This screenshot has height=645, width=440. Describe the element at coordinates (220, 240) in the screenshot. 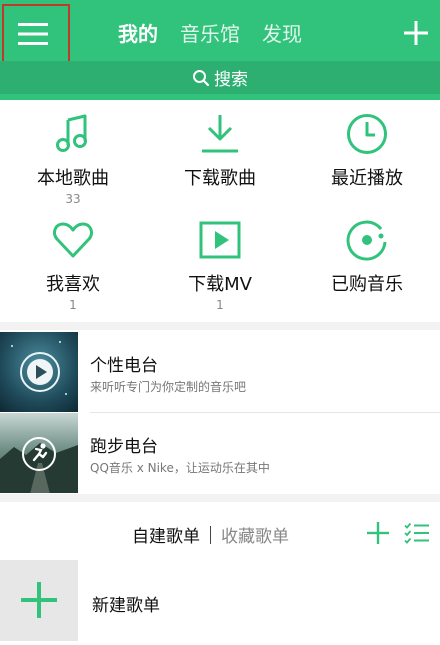

I see `video-play-icon` at that location.